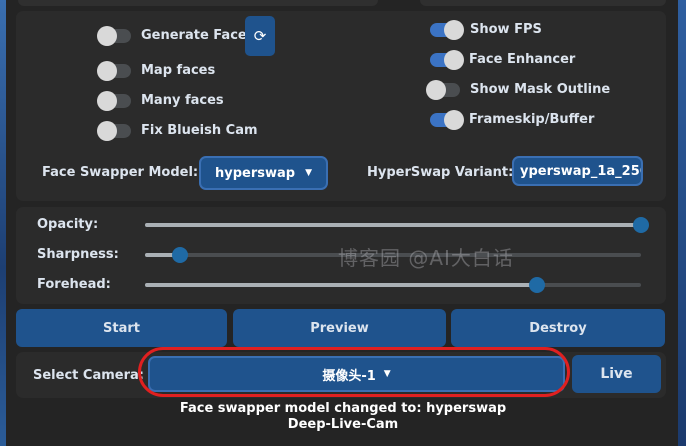 The height and width of the screenshot is (446, 686). What do you see at coordinates (543, 3) in the screenshot?
I see `top-panel-edge-right` at bounding box center [543, 3].